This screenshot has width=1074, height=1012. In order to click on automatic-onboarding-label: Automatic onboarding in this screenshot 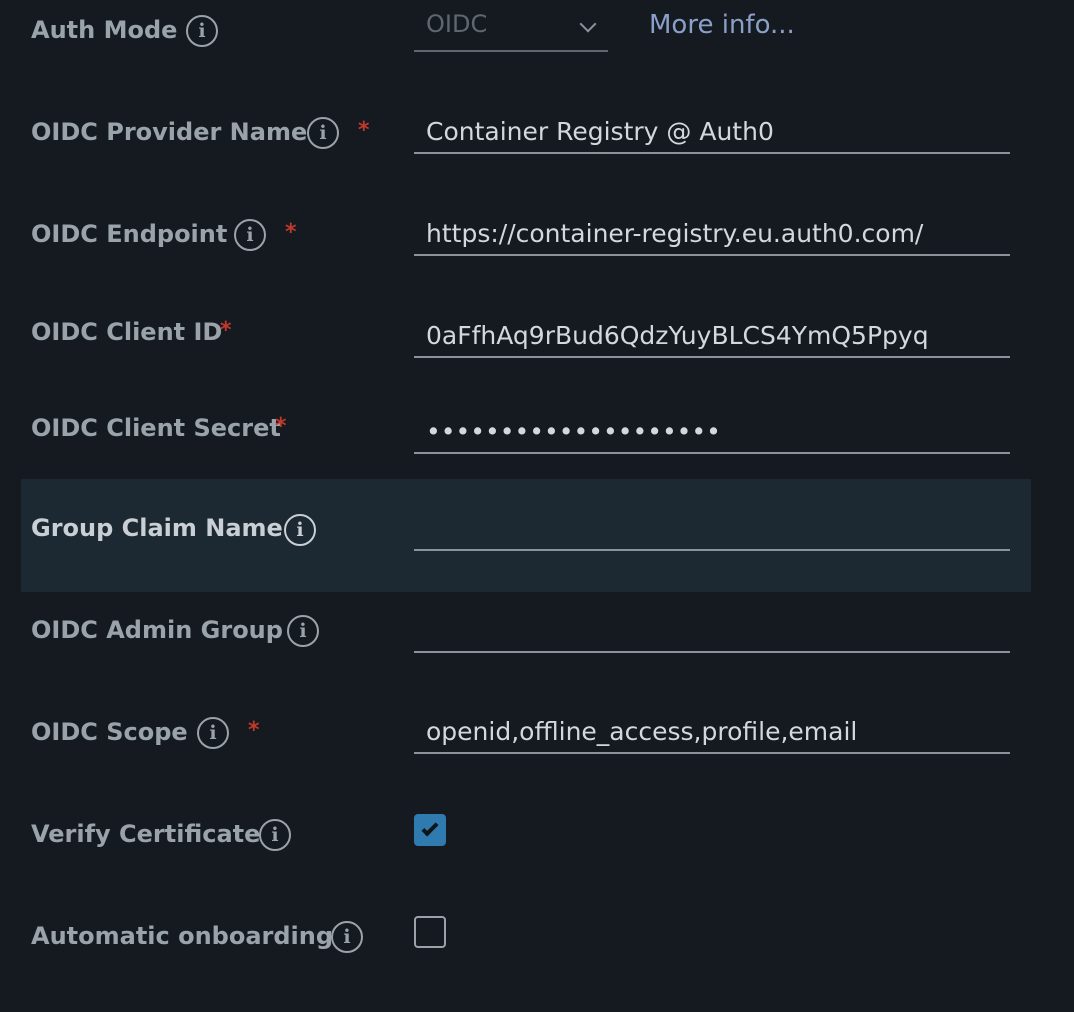, I will do `click(182, 936)`.